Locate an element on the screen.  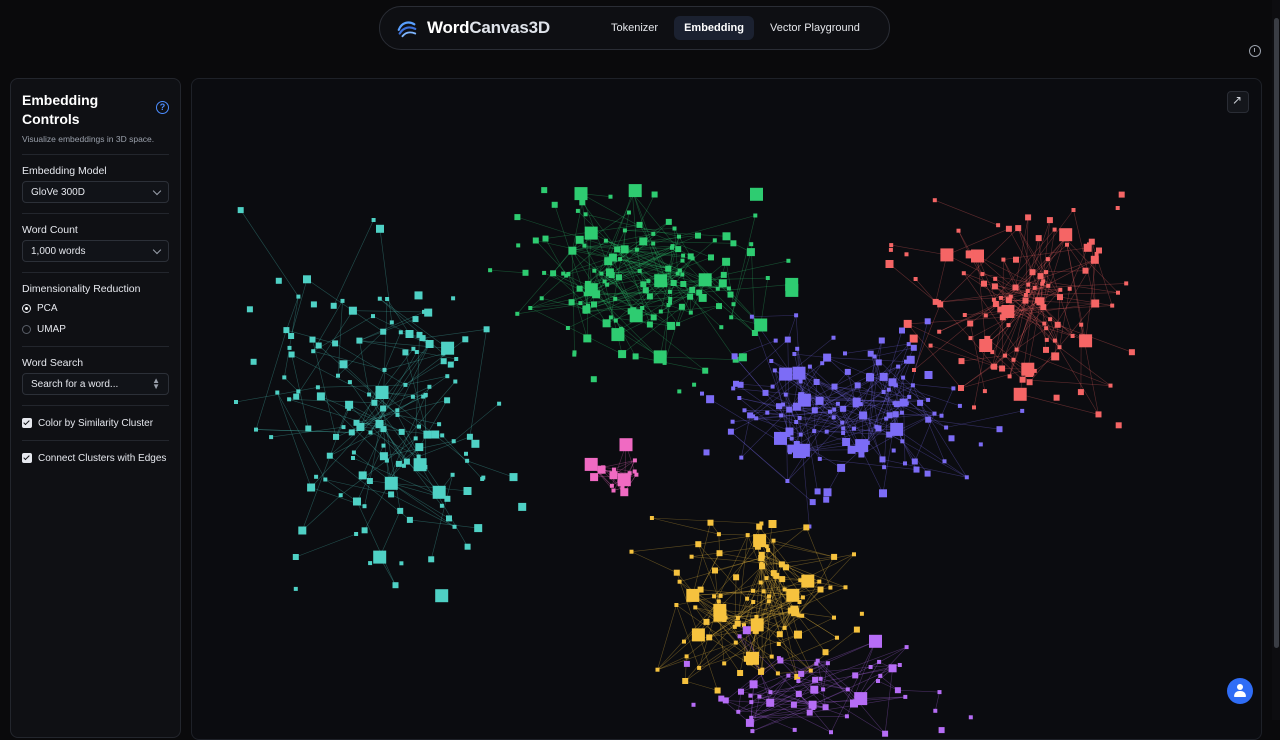
connect-edges-checkbox: Connect Clusters with Edges is located at coordinates (95, 458).